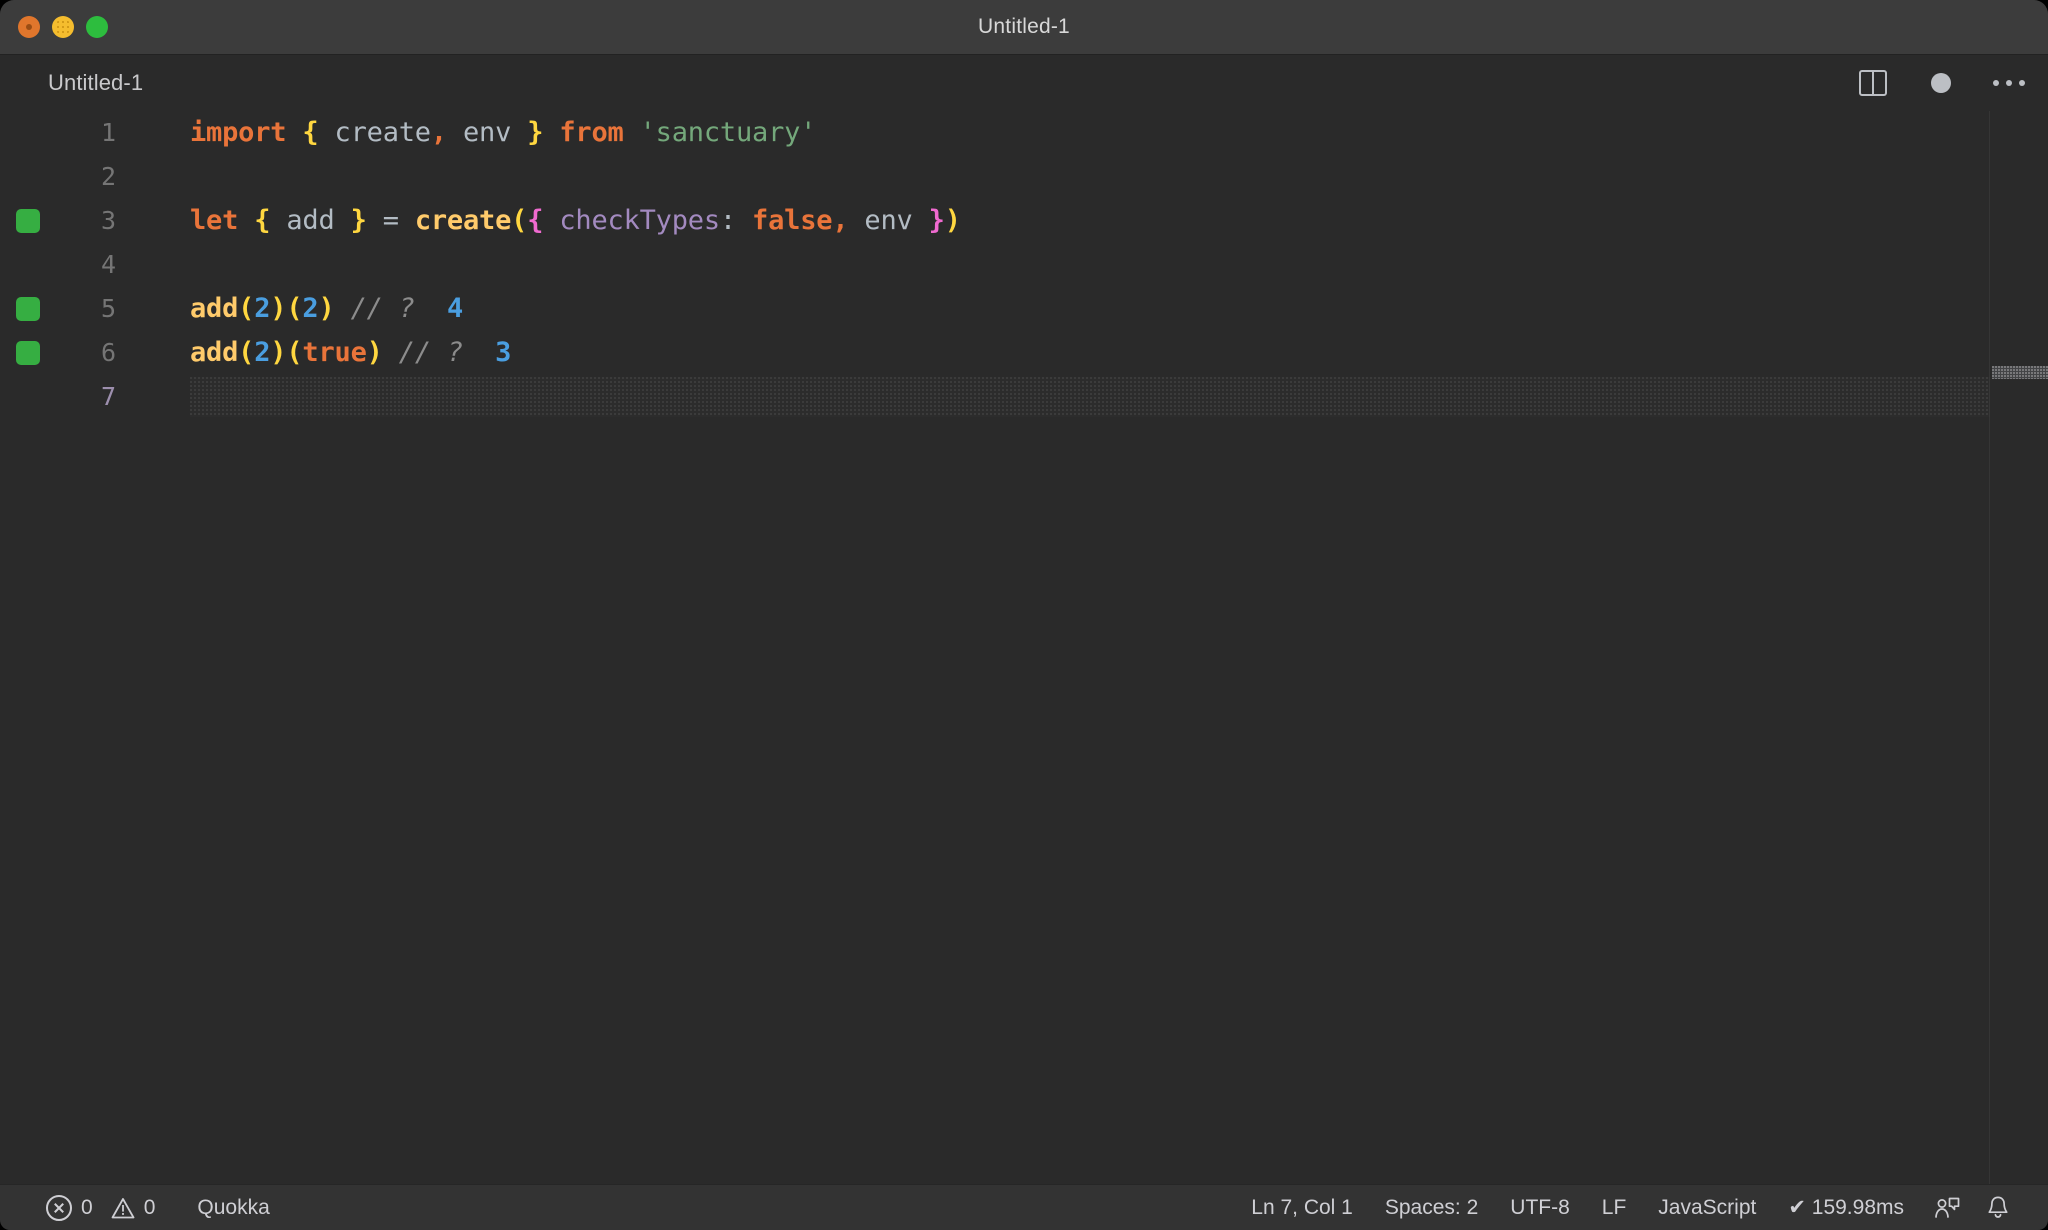 Image resolution: width=2048 pixels, height=1230 pixels. I want to click on line-number: 3, so click(108, 220).